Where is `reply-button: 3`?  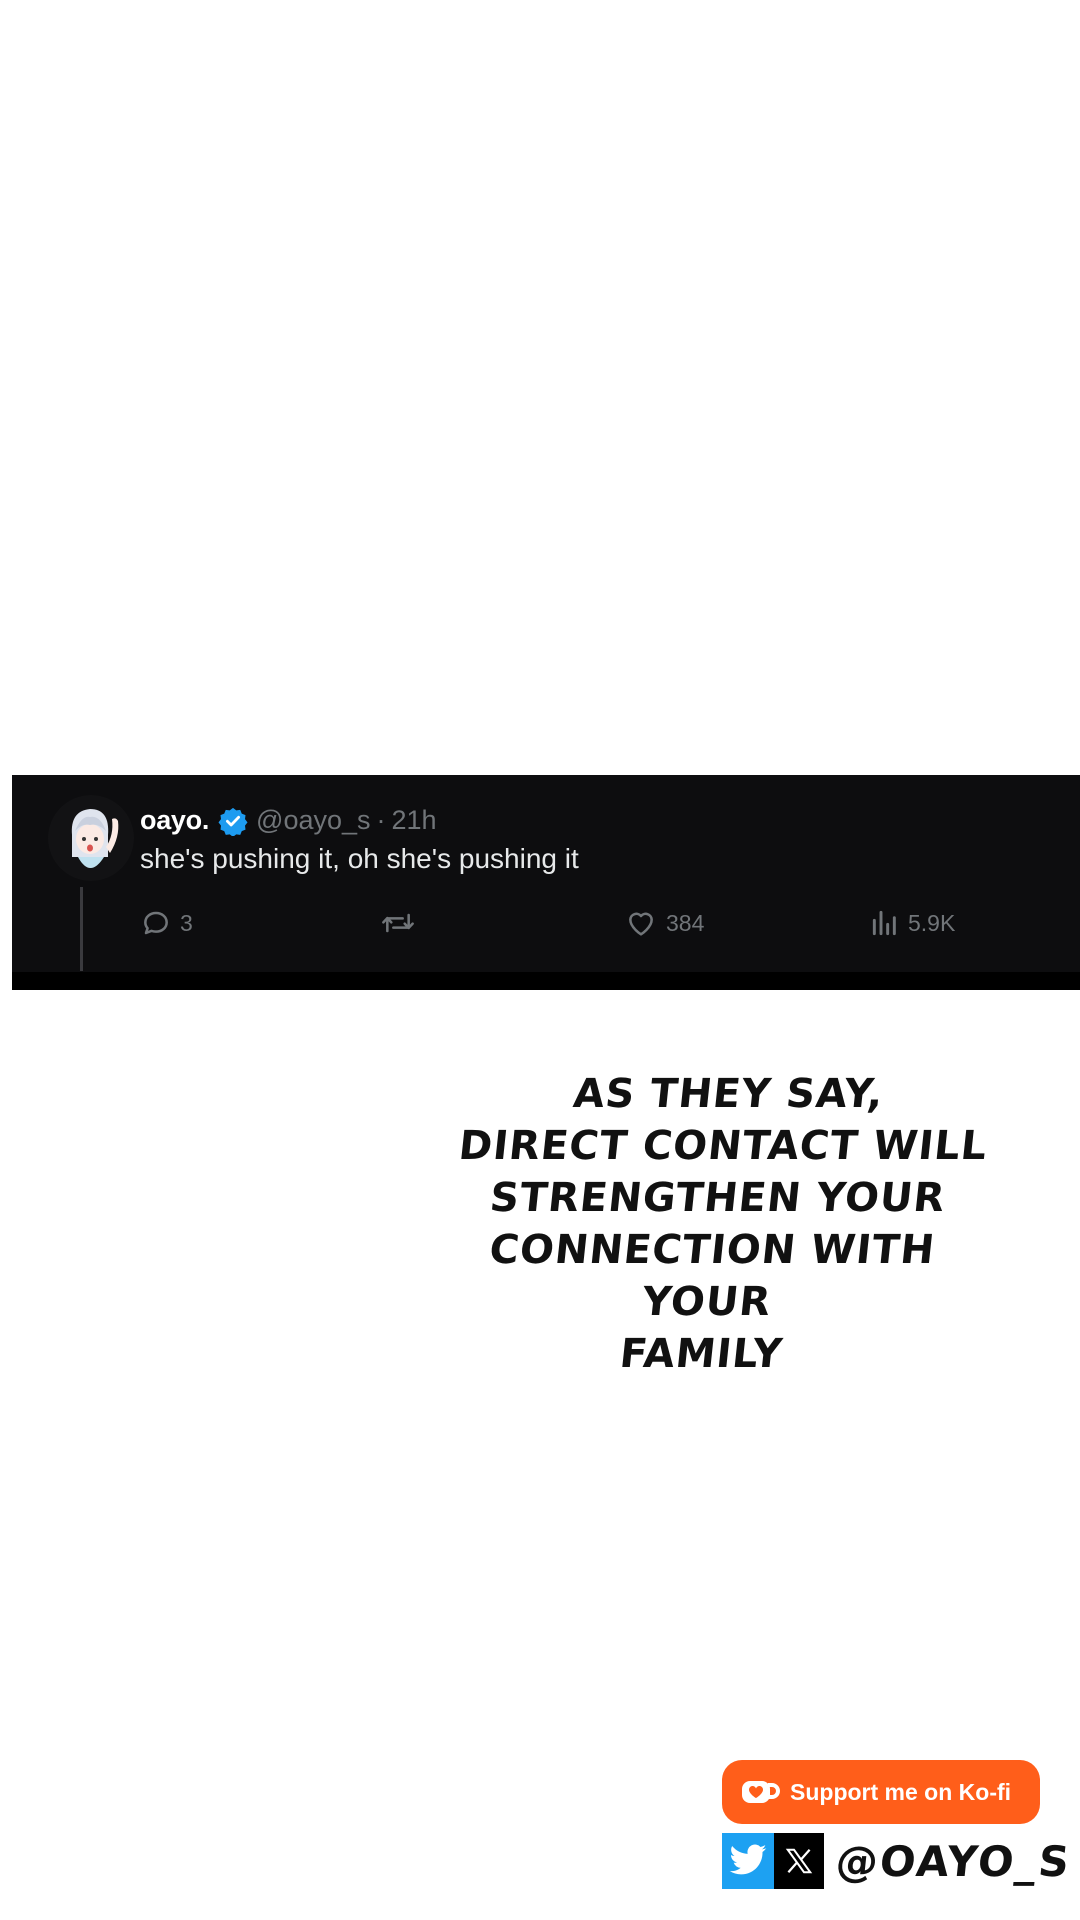 reply-button: 3 is located at coordinates (166, 923).